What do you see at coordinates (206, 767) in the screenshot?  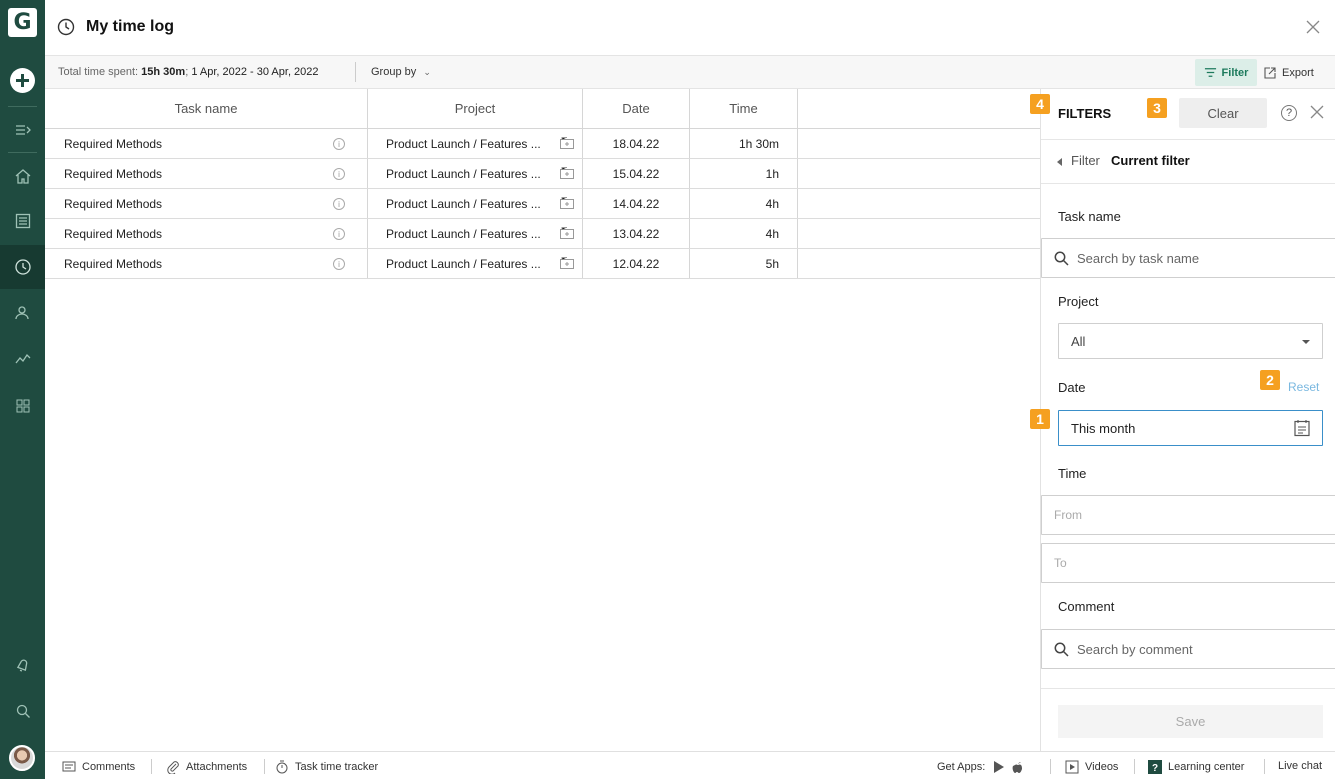 I see `attachments-button: Attachments` at bounding box center [206, 767].